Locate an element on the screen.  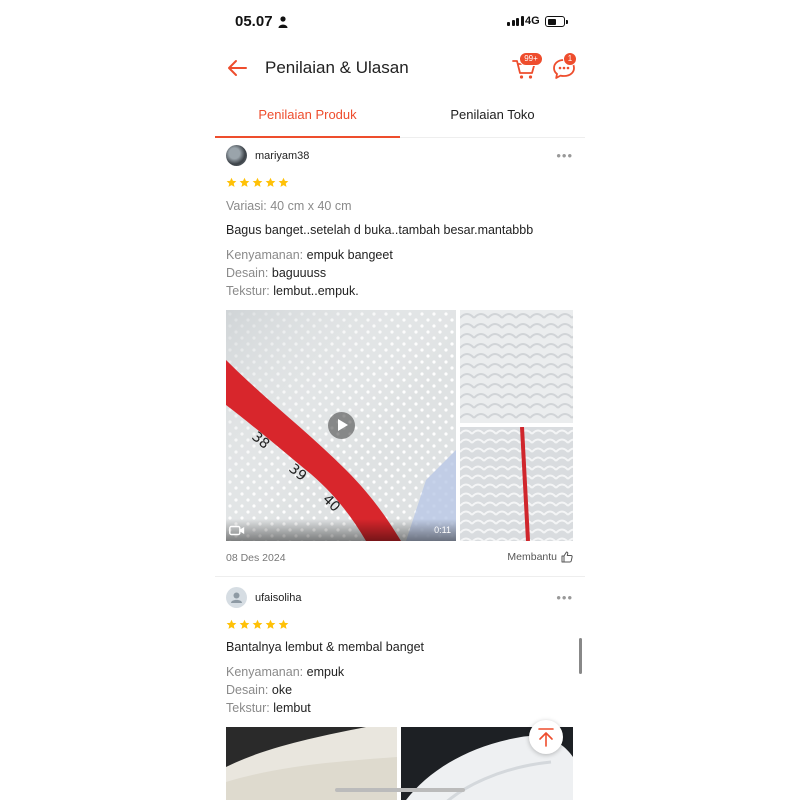
status-time: 05.07 is located at coordinates (254, 21).